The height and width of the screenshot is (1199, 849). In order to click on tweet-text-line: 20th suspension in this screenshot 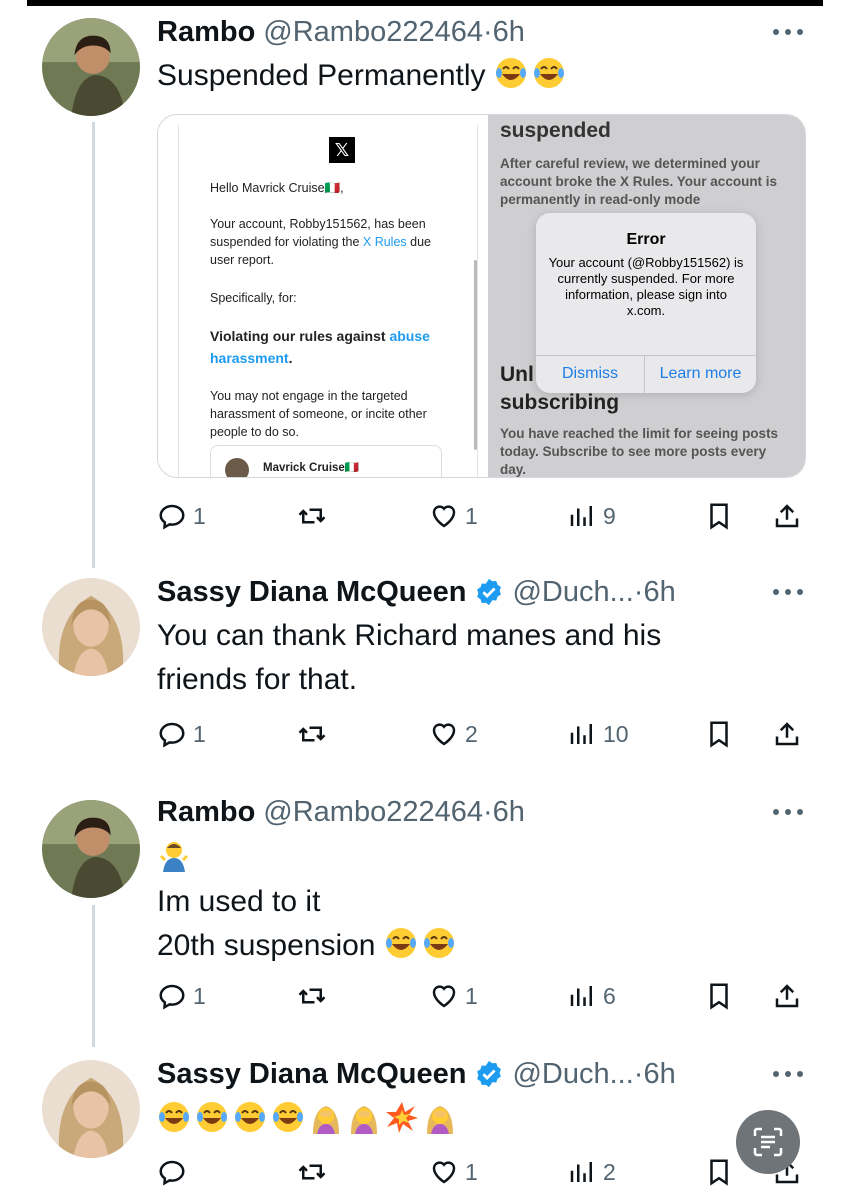, I will do `click(266, 945)`.